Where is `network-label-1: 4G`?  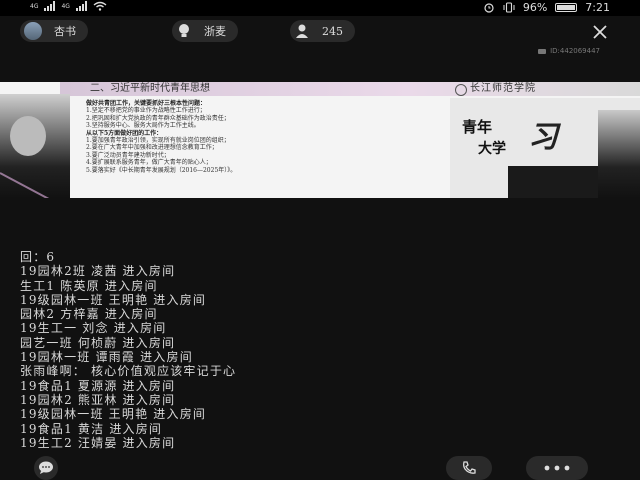
network-label-1: 4G is located at coordinates (34, 6).